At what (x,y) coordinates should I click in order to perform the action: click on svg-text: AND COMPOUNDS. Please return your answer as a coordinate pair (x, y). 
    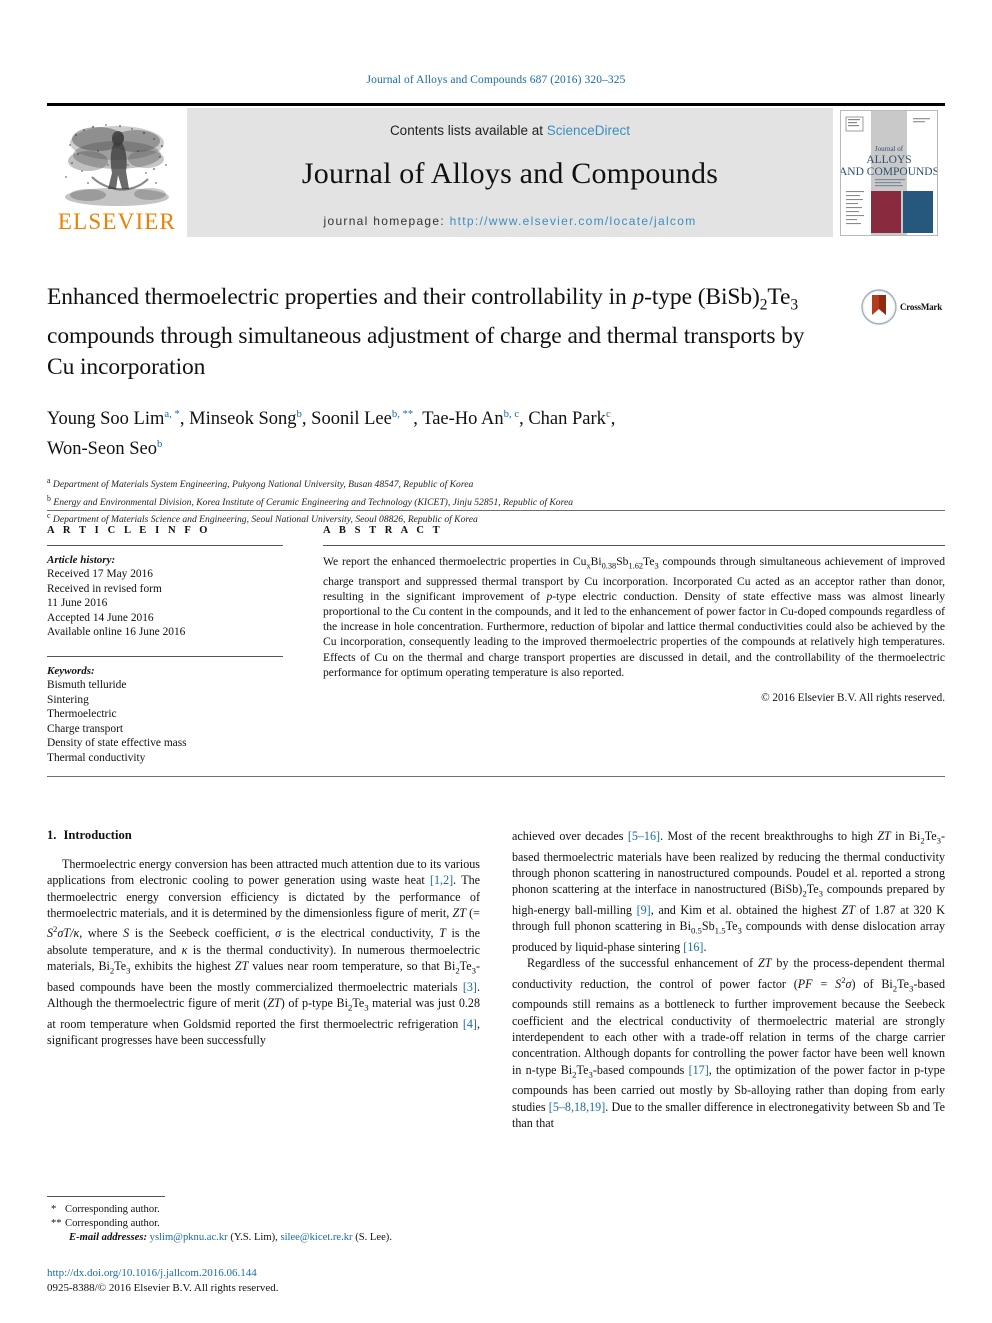
    Looking at the image, I should click on (889, 172).